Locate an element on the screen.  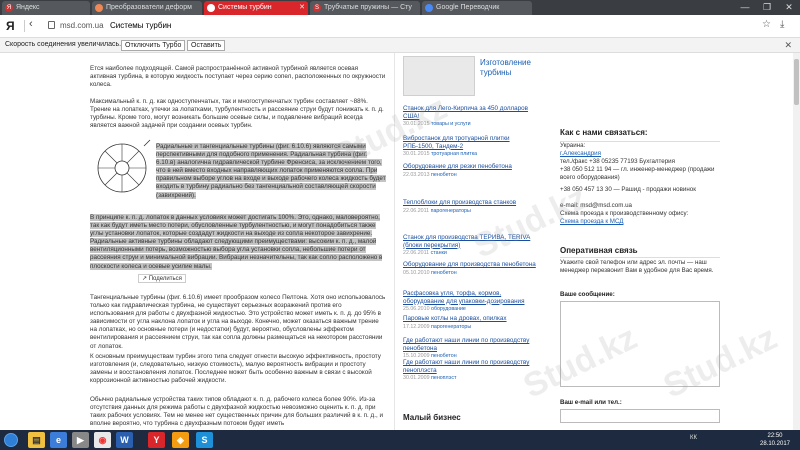
back-arrow-icon: ‹ is located at coordinates (31, 24).